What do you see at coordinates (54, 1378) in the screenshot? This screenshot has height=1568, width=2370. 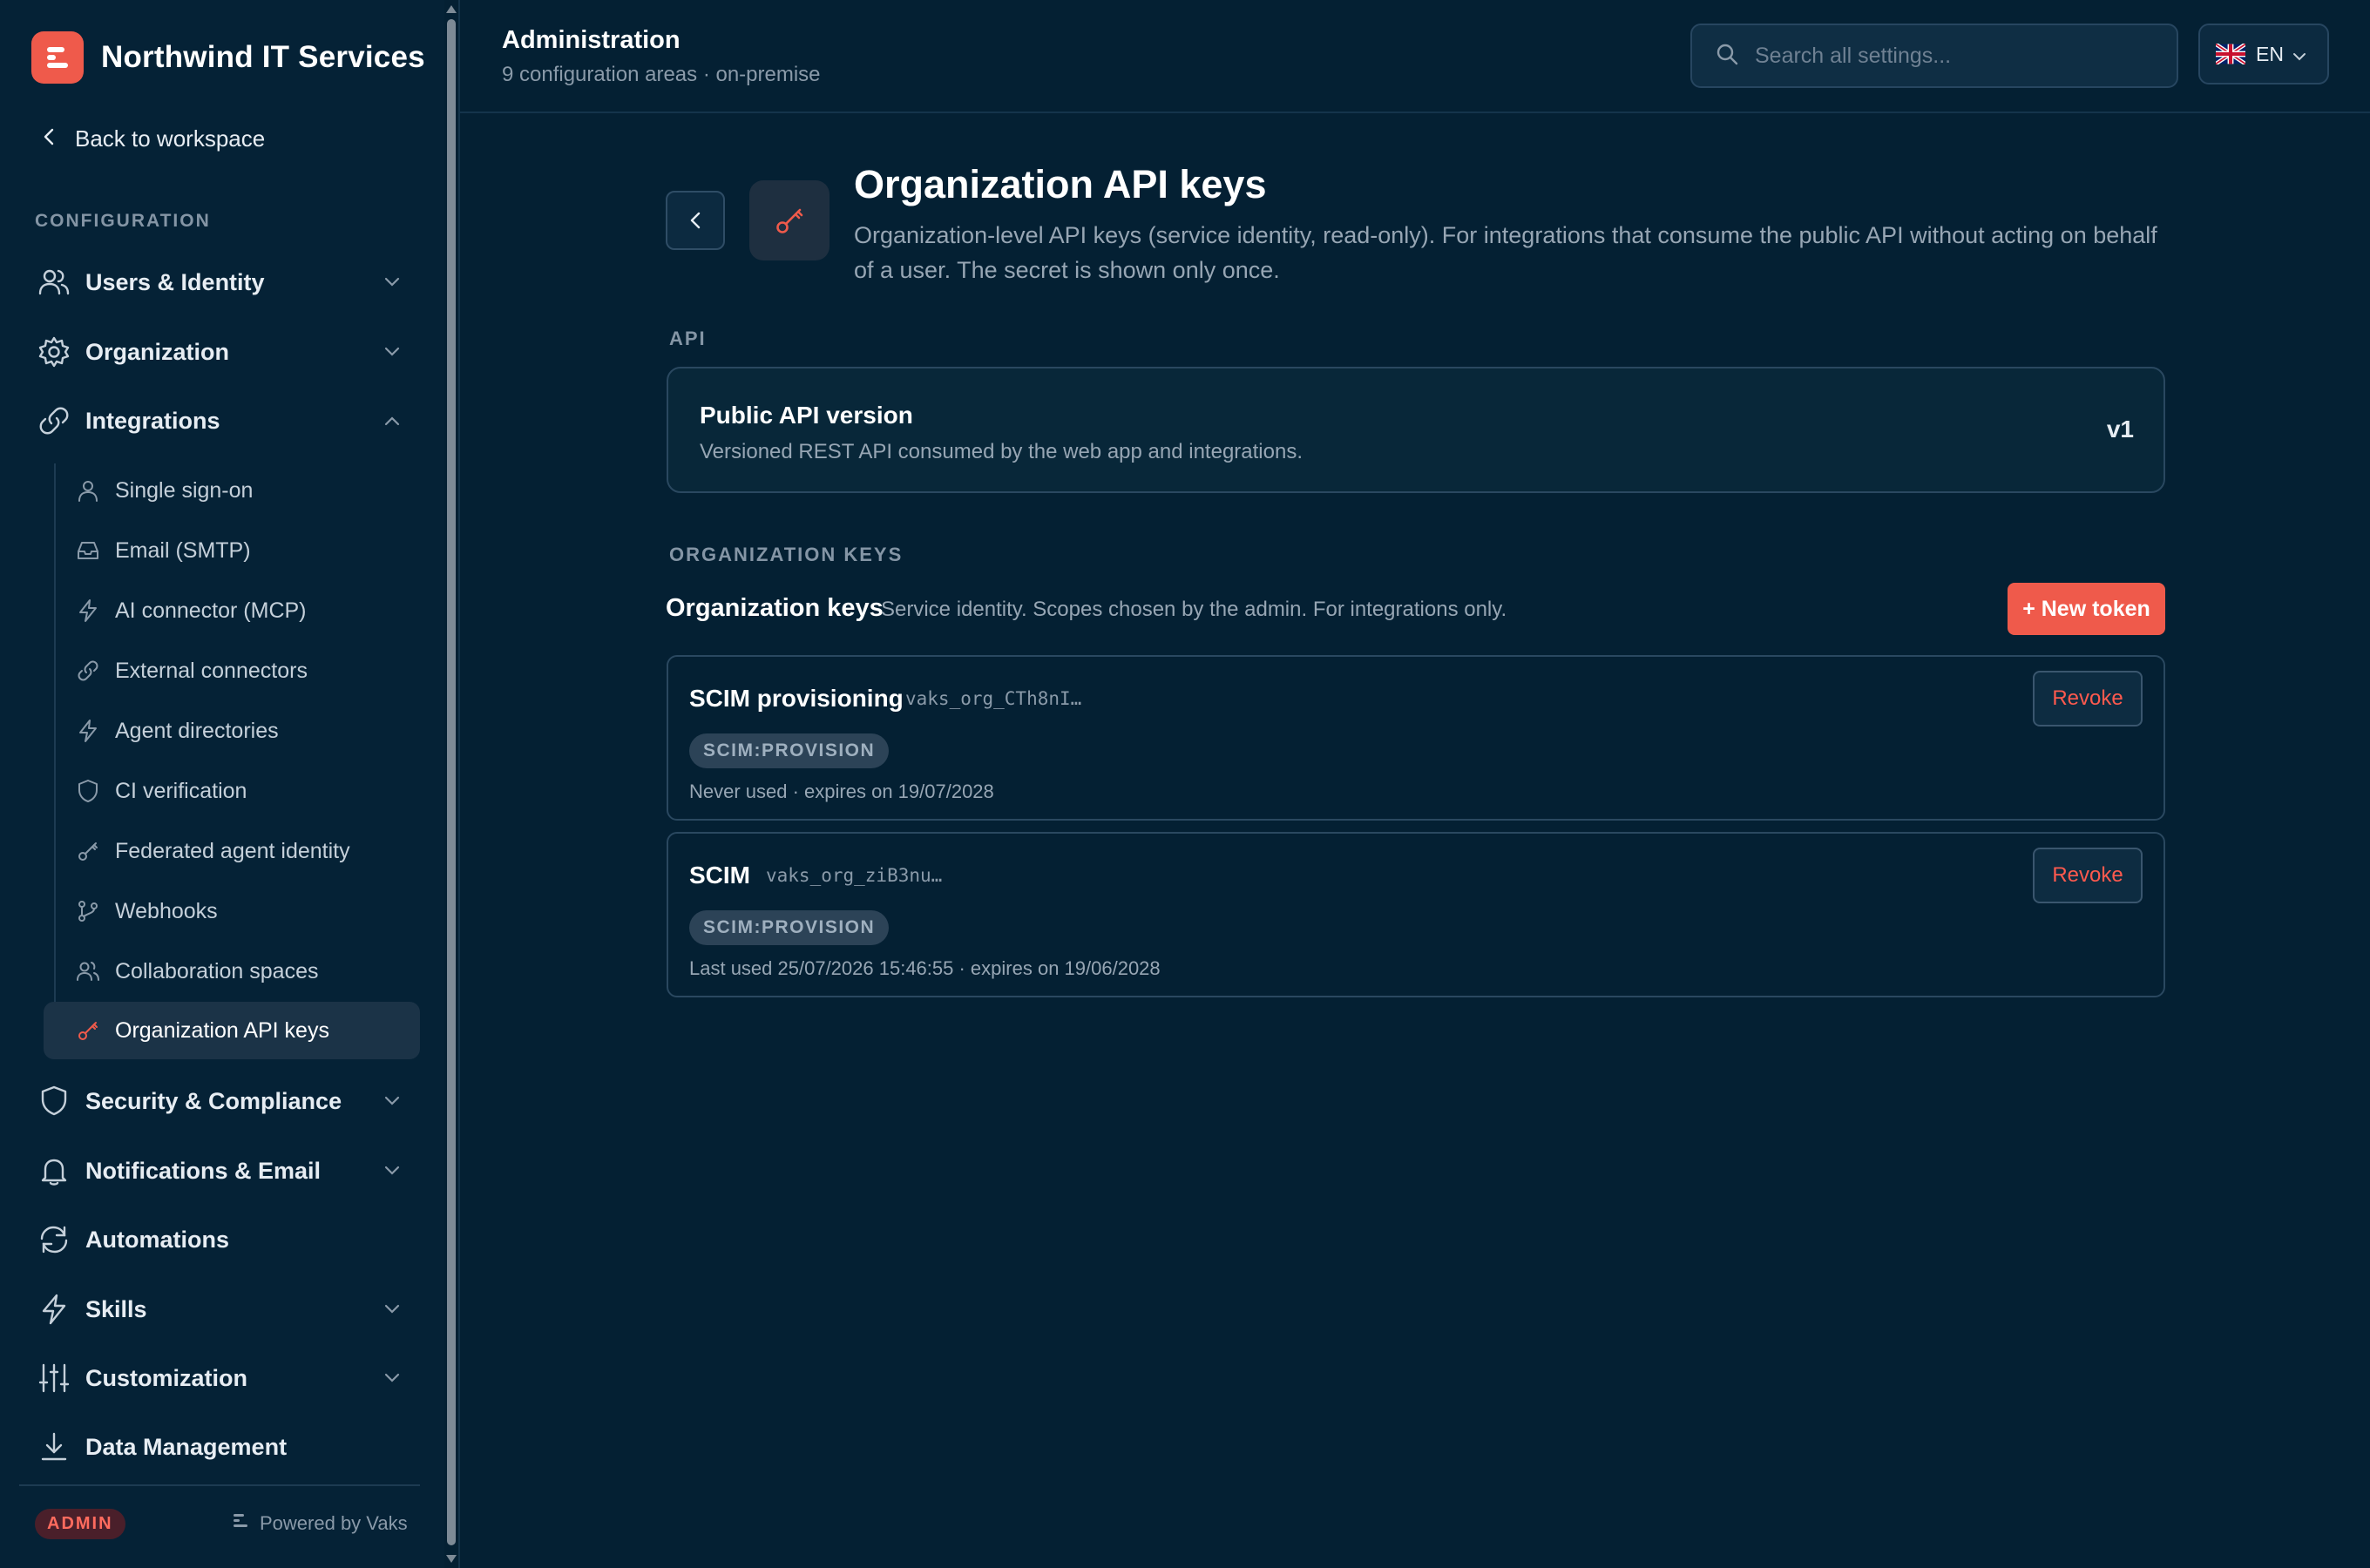 I see `sliders-icon` at bounding box center [54, 1378].